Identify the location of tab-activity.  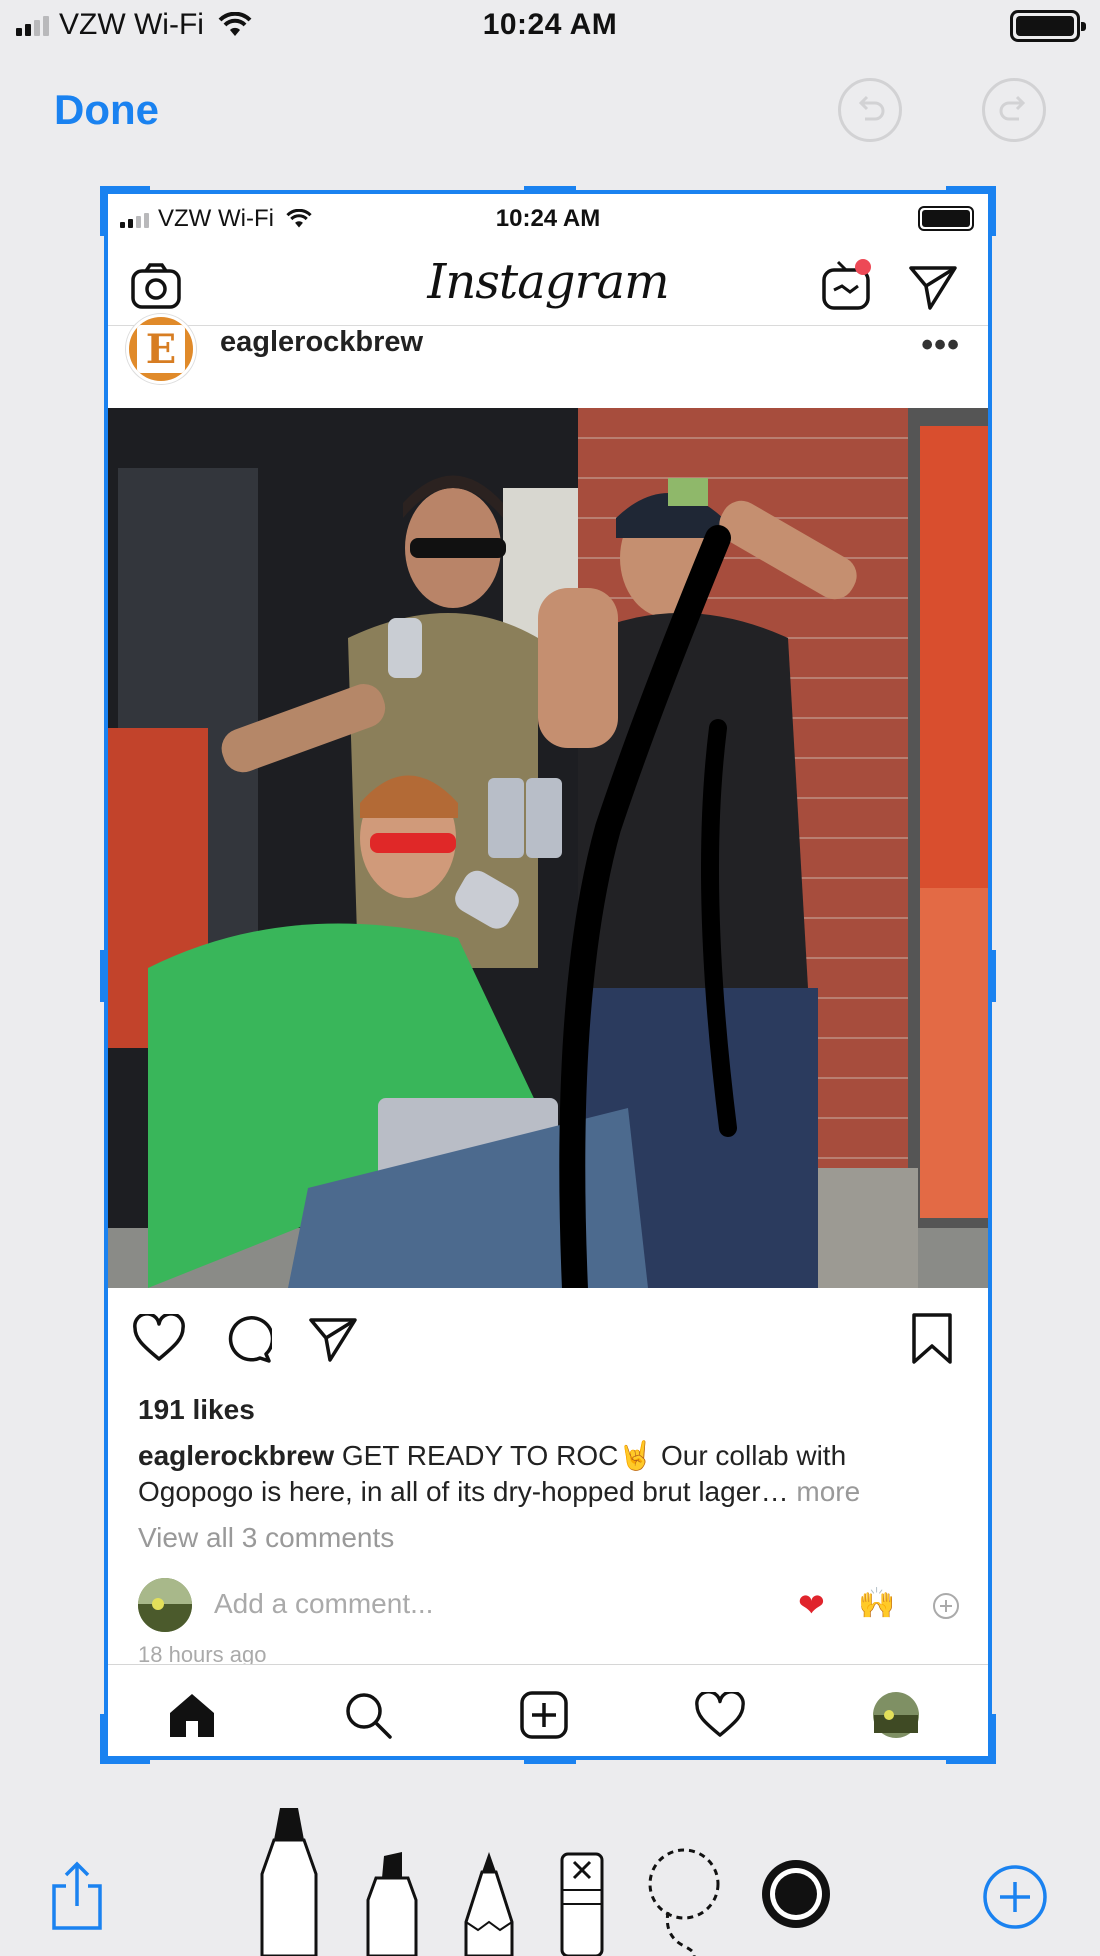
(720, 1715).